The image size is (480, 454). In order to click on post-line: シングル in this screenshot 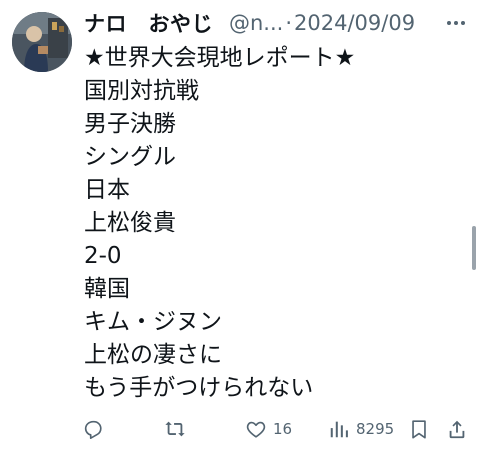, I will do `click(130, 157)`.